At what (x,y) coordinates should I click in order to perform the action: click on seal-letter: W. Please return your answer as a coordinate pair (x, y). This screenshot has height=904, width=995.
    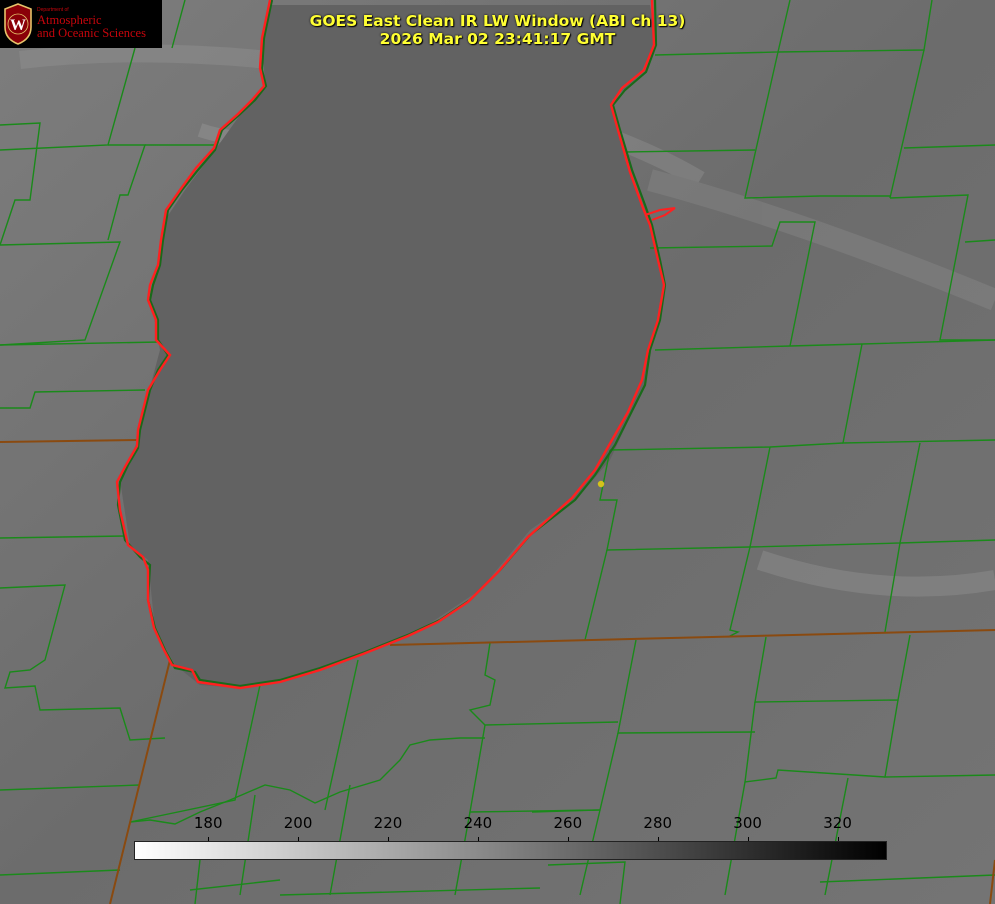
    Looking at the image, I should click on (18, 25).